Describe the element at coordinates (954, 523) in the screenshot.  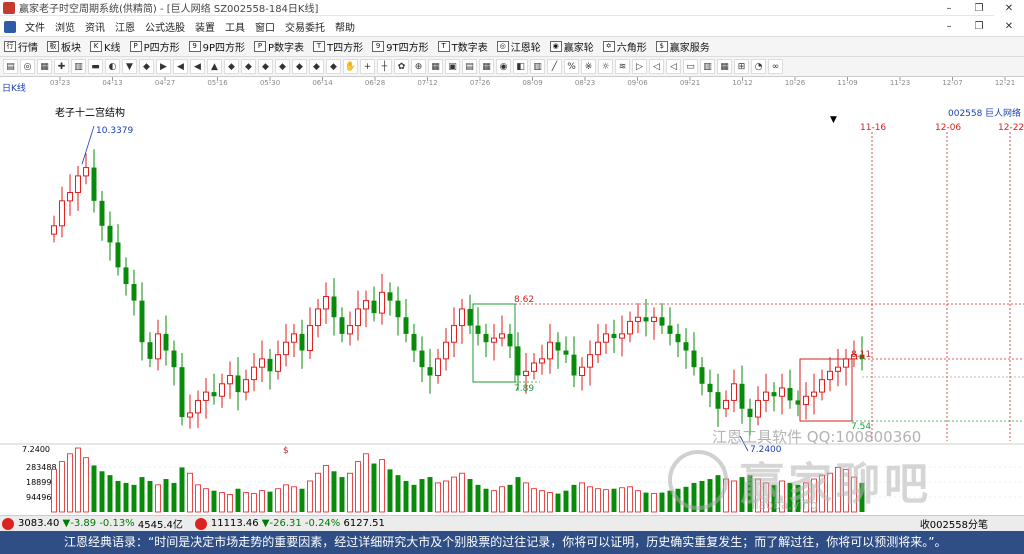
I see `tick-detail-label: 收002558分笔` at that location.